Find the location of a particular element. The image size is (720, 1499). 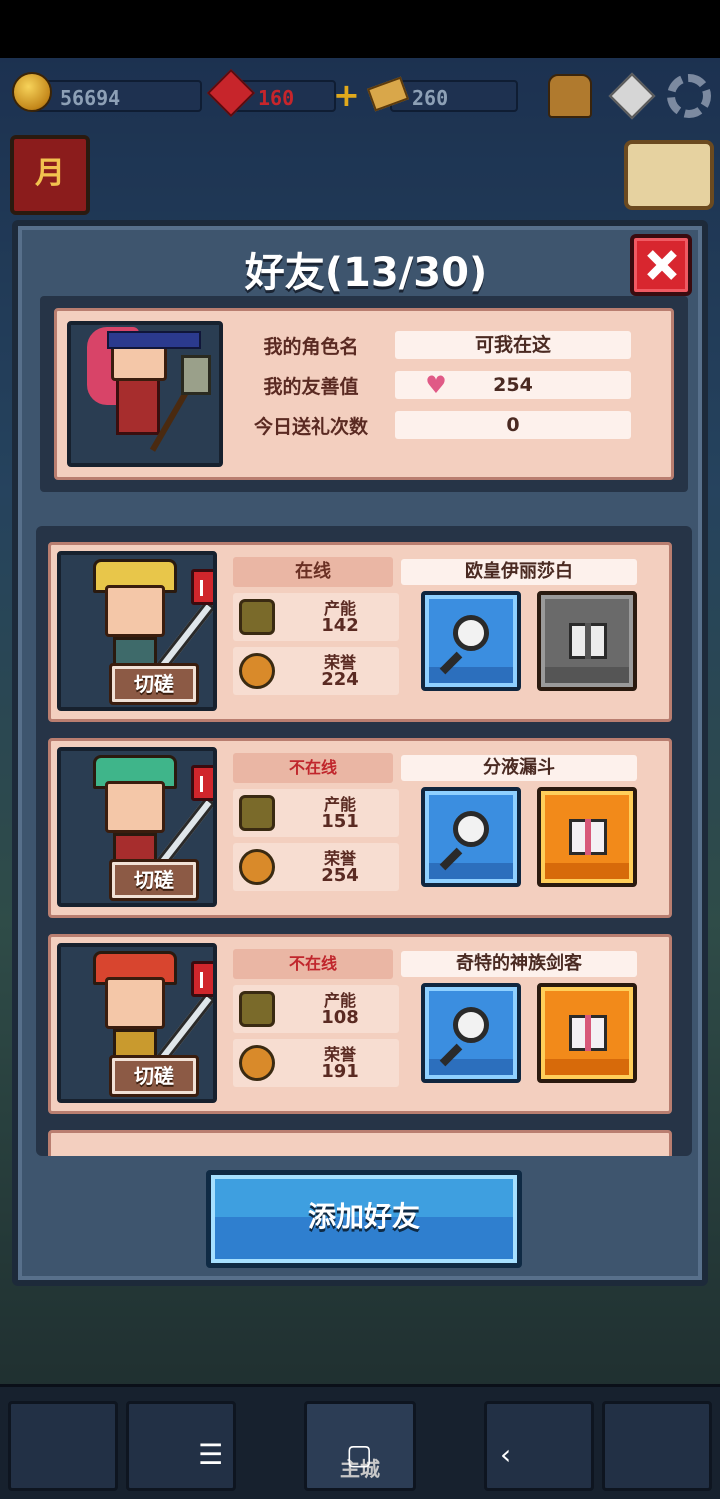

monthly-card-icon: 月 is located at coordinates (50, 175).